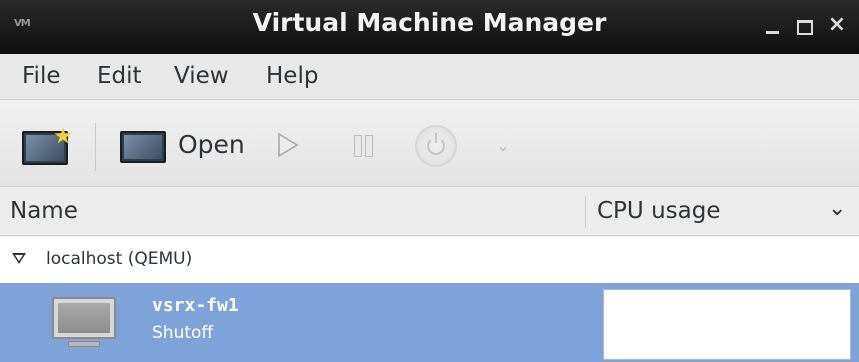  I want to click on open-button: Open, so click(190, 147).